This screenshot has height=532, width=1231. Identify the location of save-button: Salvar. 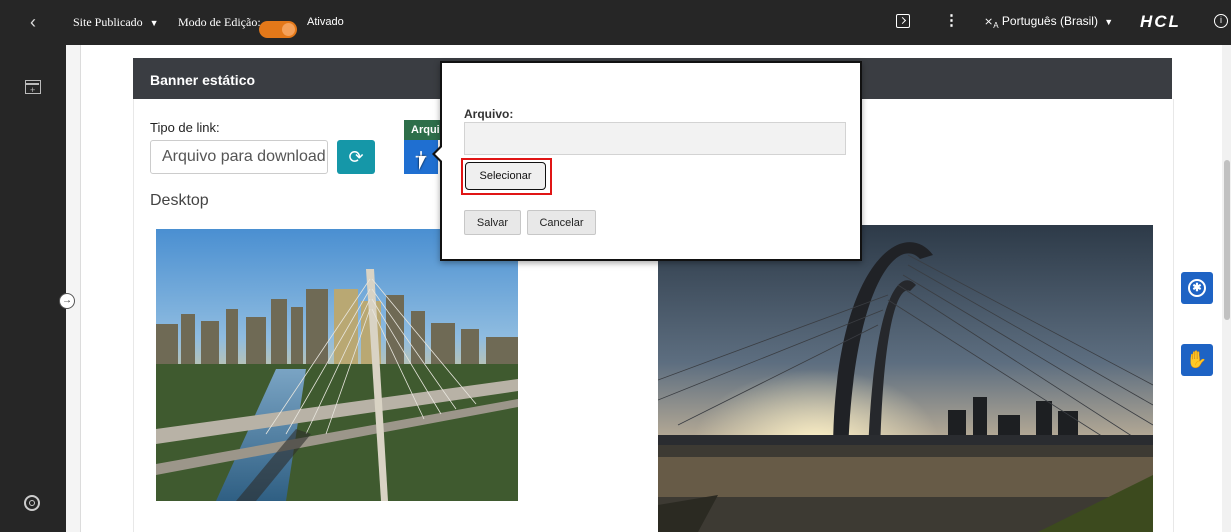
(492, 222).